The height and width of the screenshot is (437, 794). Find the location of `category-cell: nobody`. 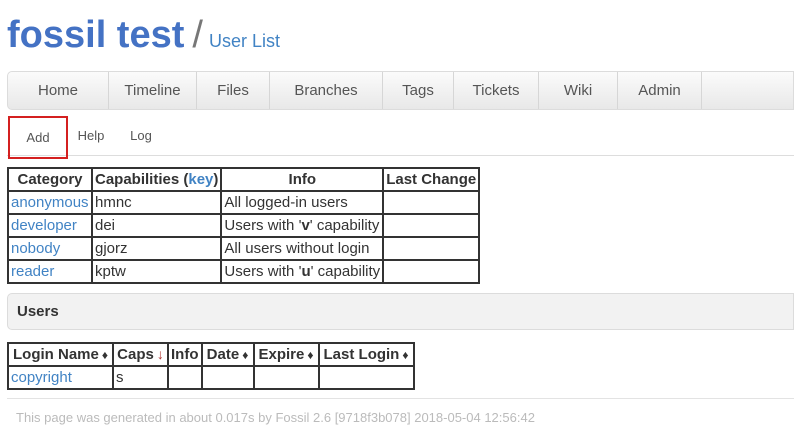

category-cell: nobody is located at coordinates (50, 248).